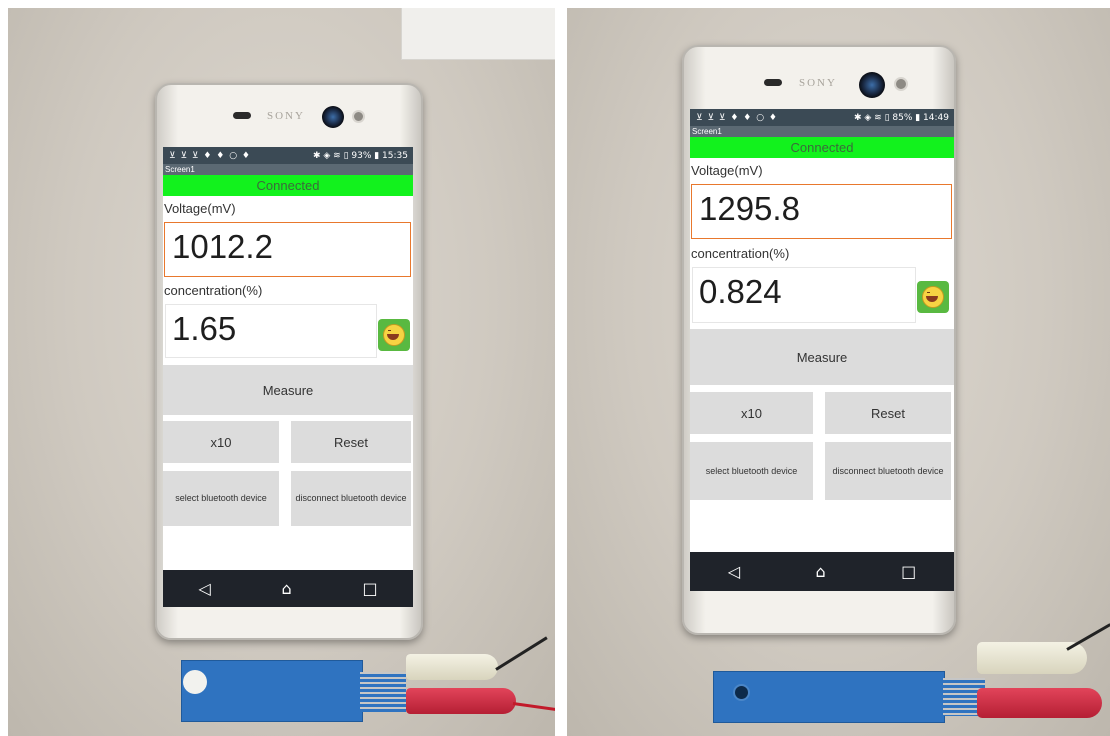  Describe the element at coordinates (360, 155) in the screenshot. I see `status-right: ✱ ◈ ≋ ▯ 93% ▮ 15:35` at that location.